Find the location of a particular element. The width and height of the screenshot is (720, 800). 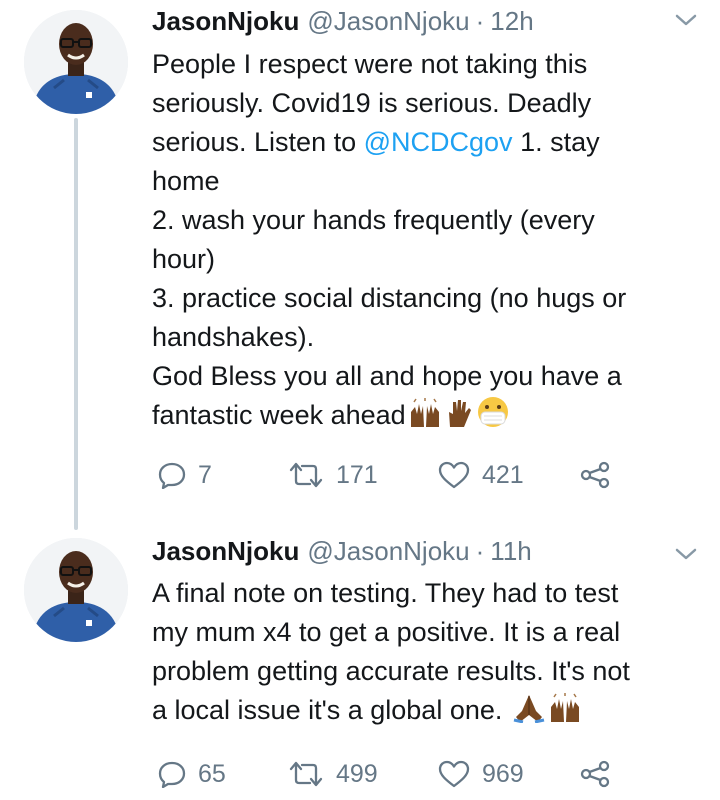

like-button: 421 is located at coordinates (481, 475).